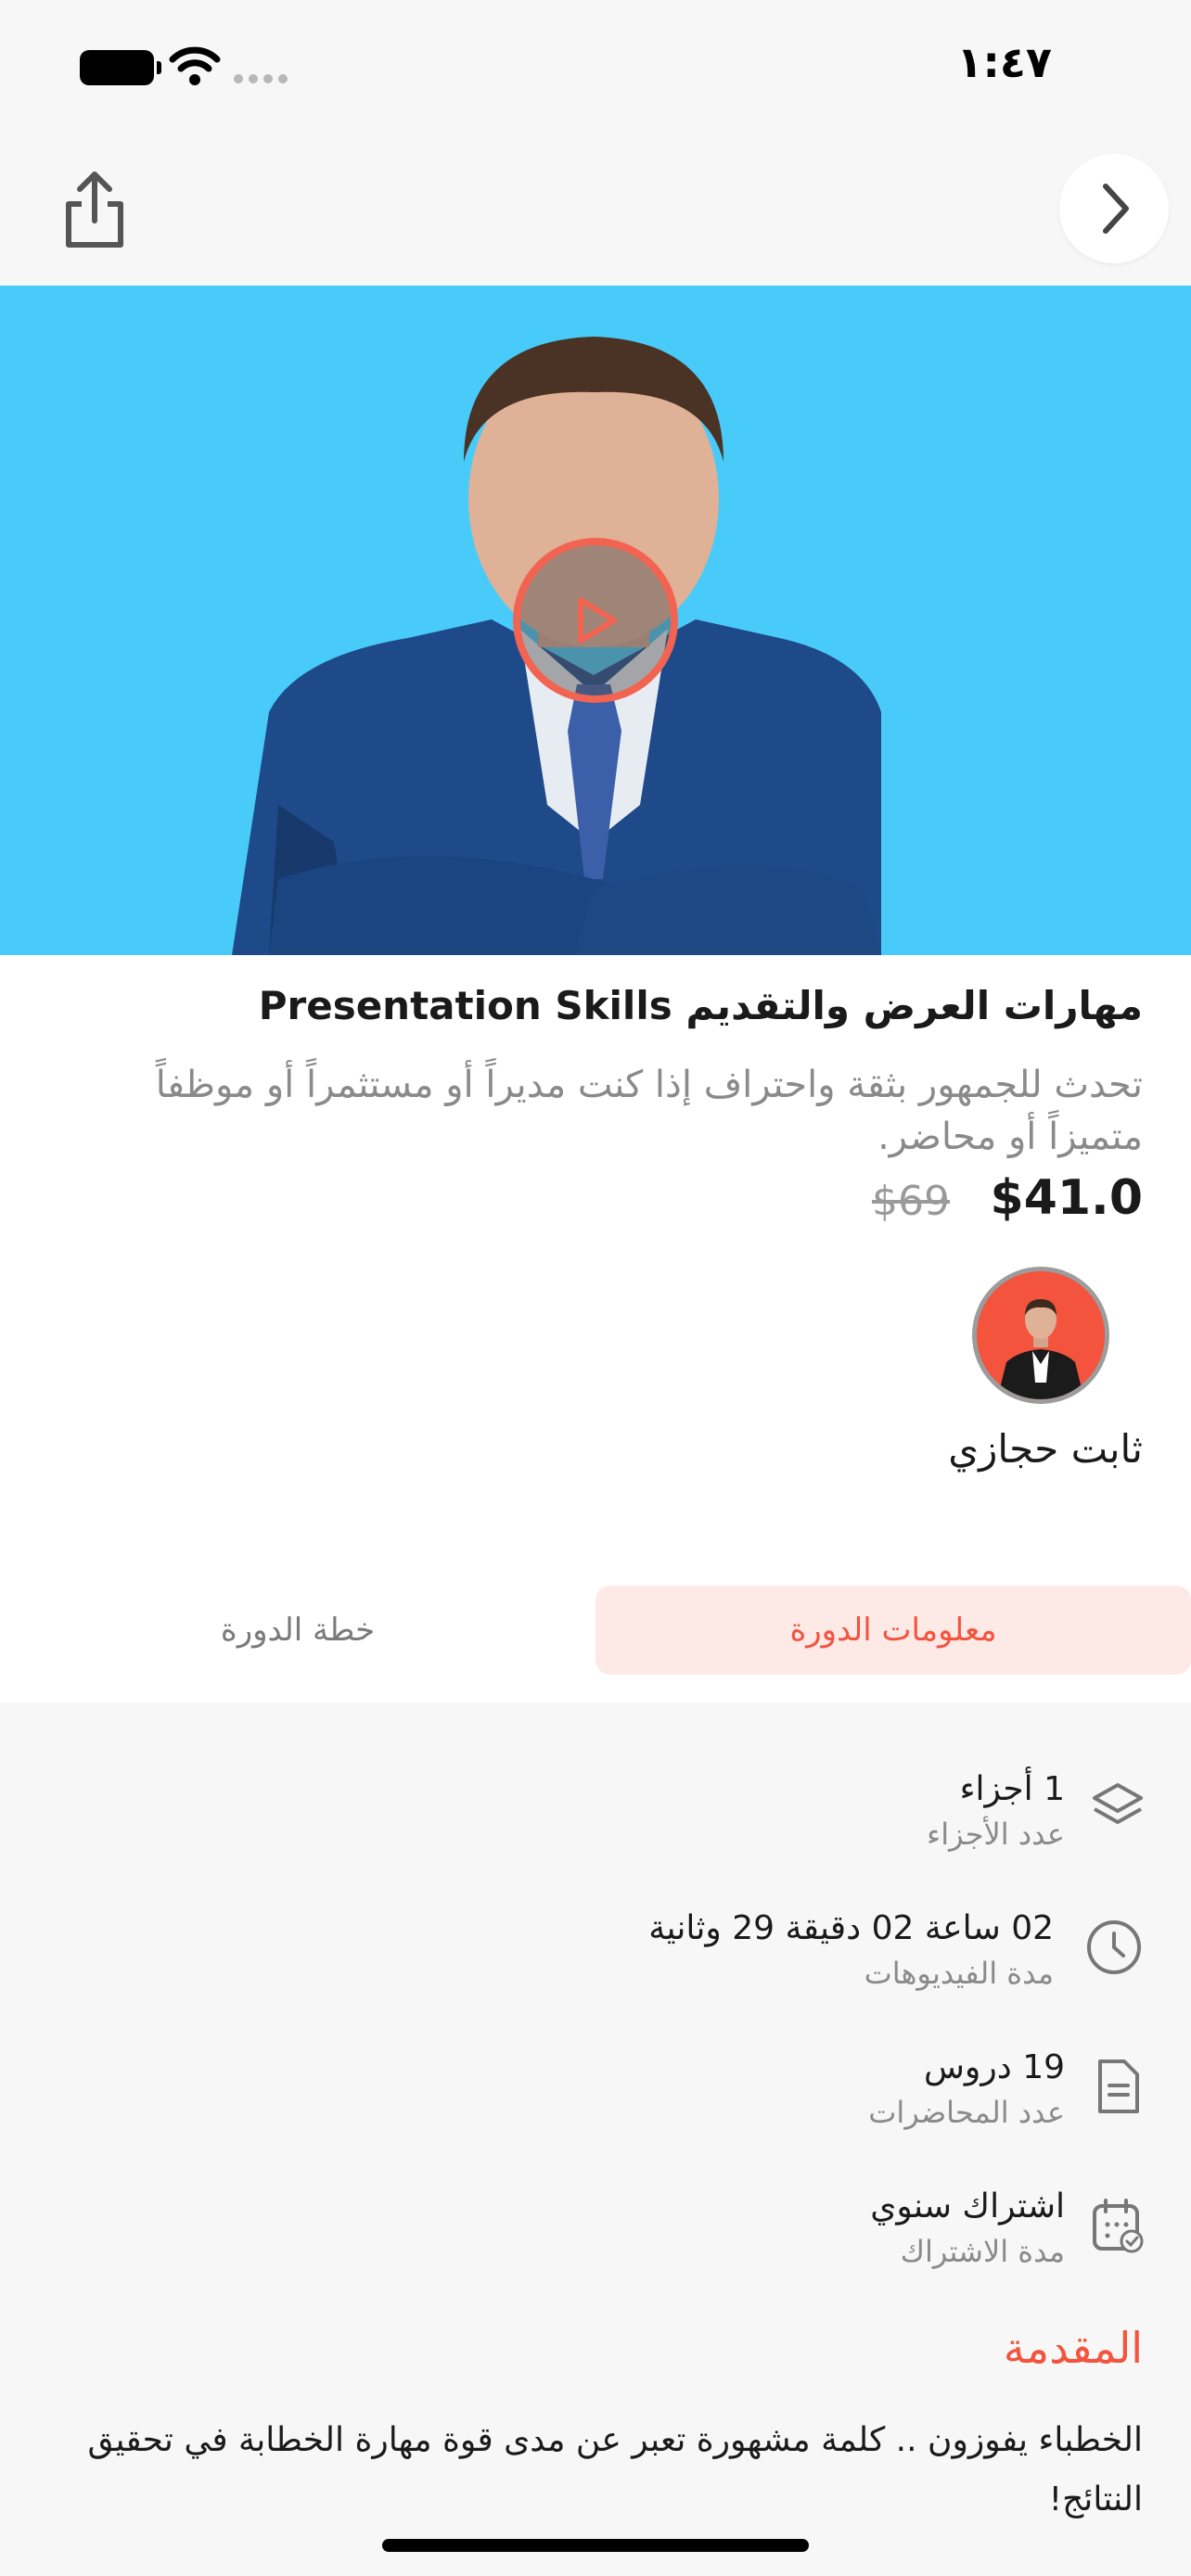 The height and width of the screenshot is (2576, 1191). I want to click on course-old-price: $69, so click(911, 1202).